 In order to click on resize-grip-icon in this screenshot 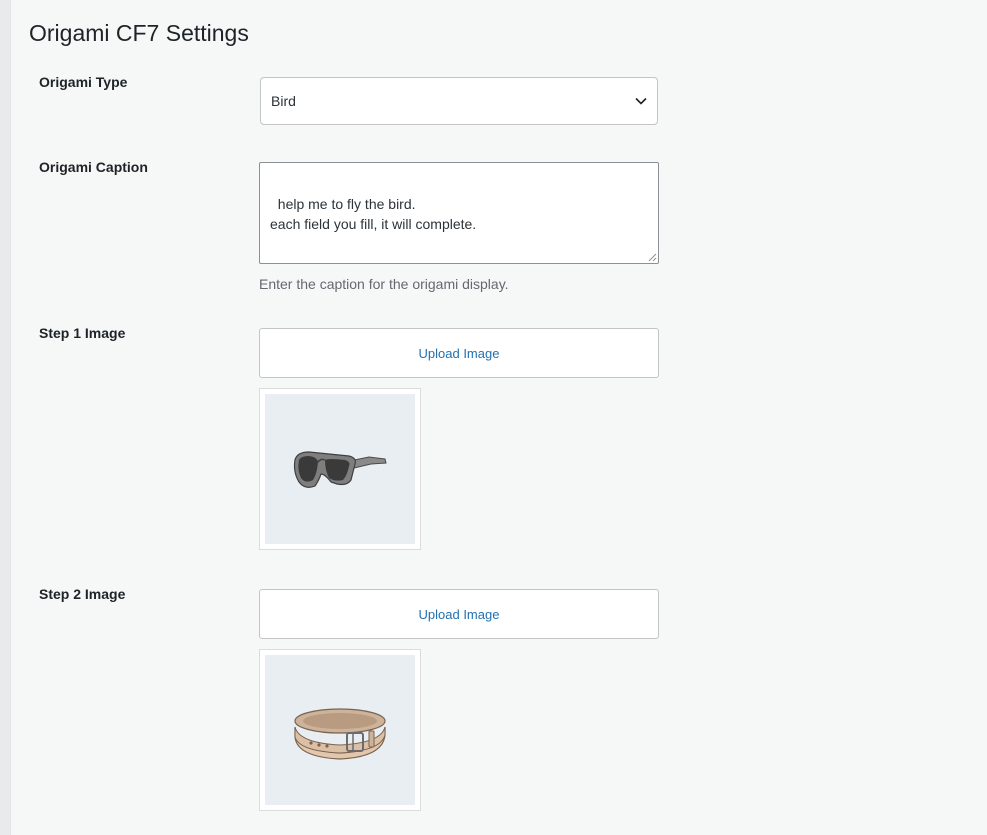, I will do `click(652, 257)`.